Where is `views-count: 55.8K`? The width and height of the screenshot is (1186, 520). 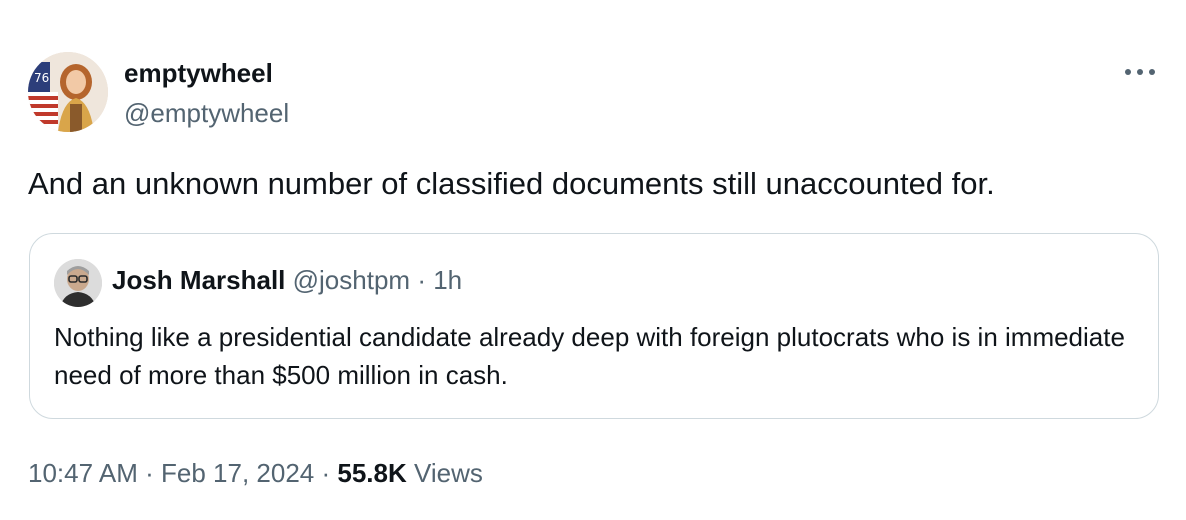
views-count: 55.8K is located at coordinates (372, 473).